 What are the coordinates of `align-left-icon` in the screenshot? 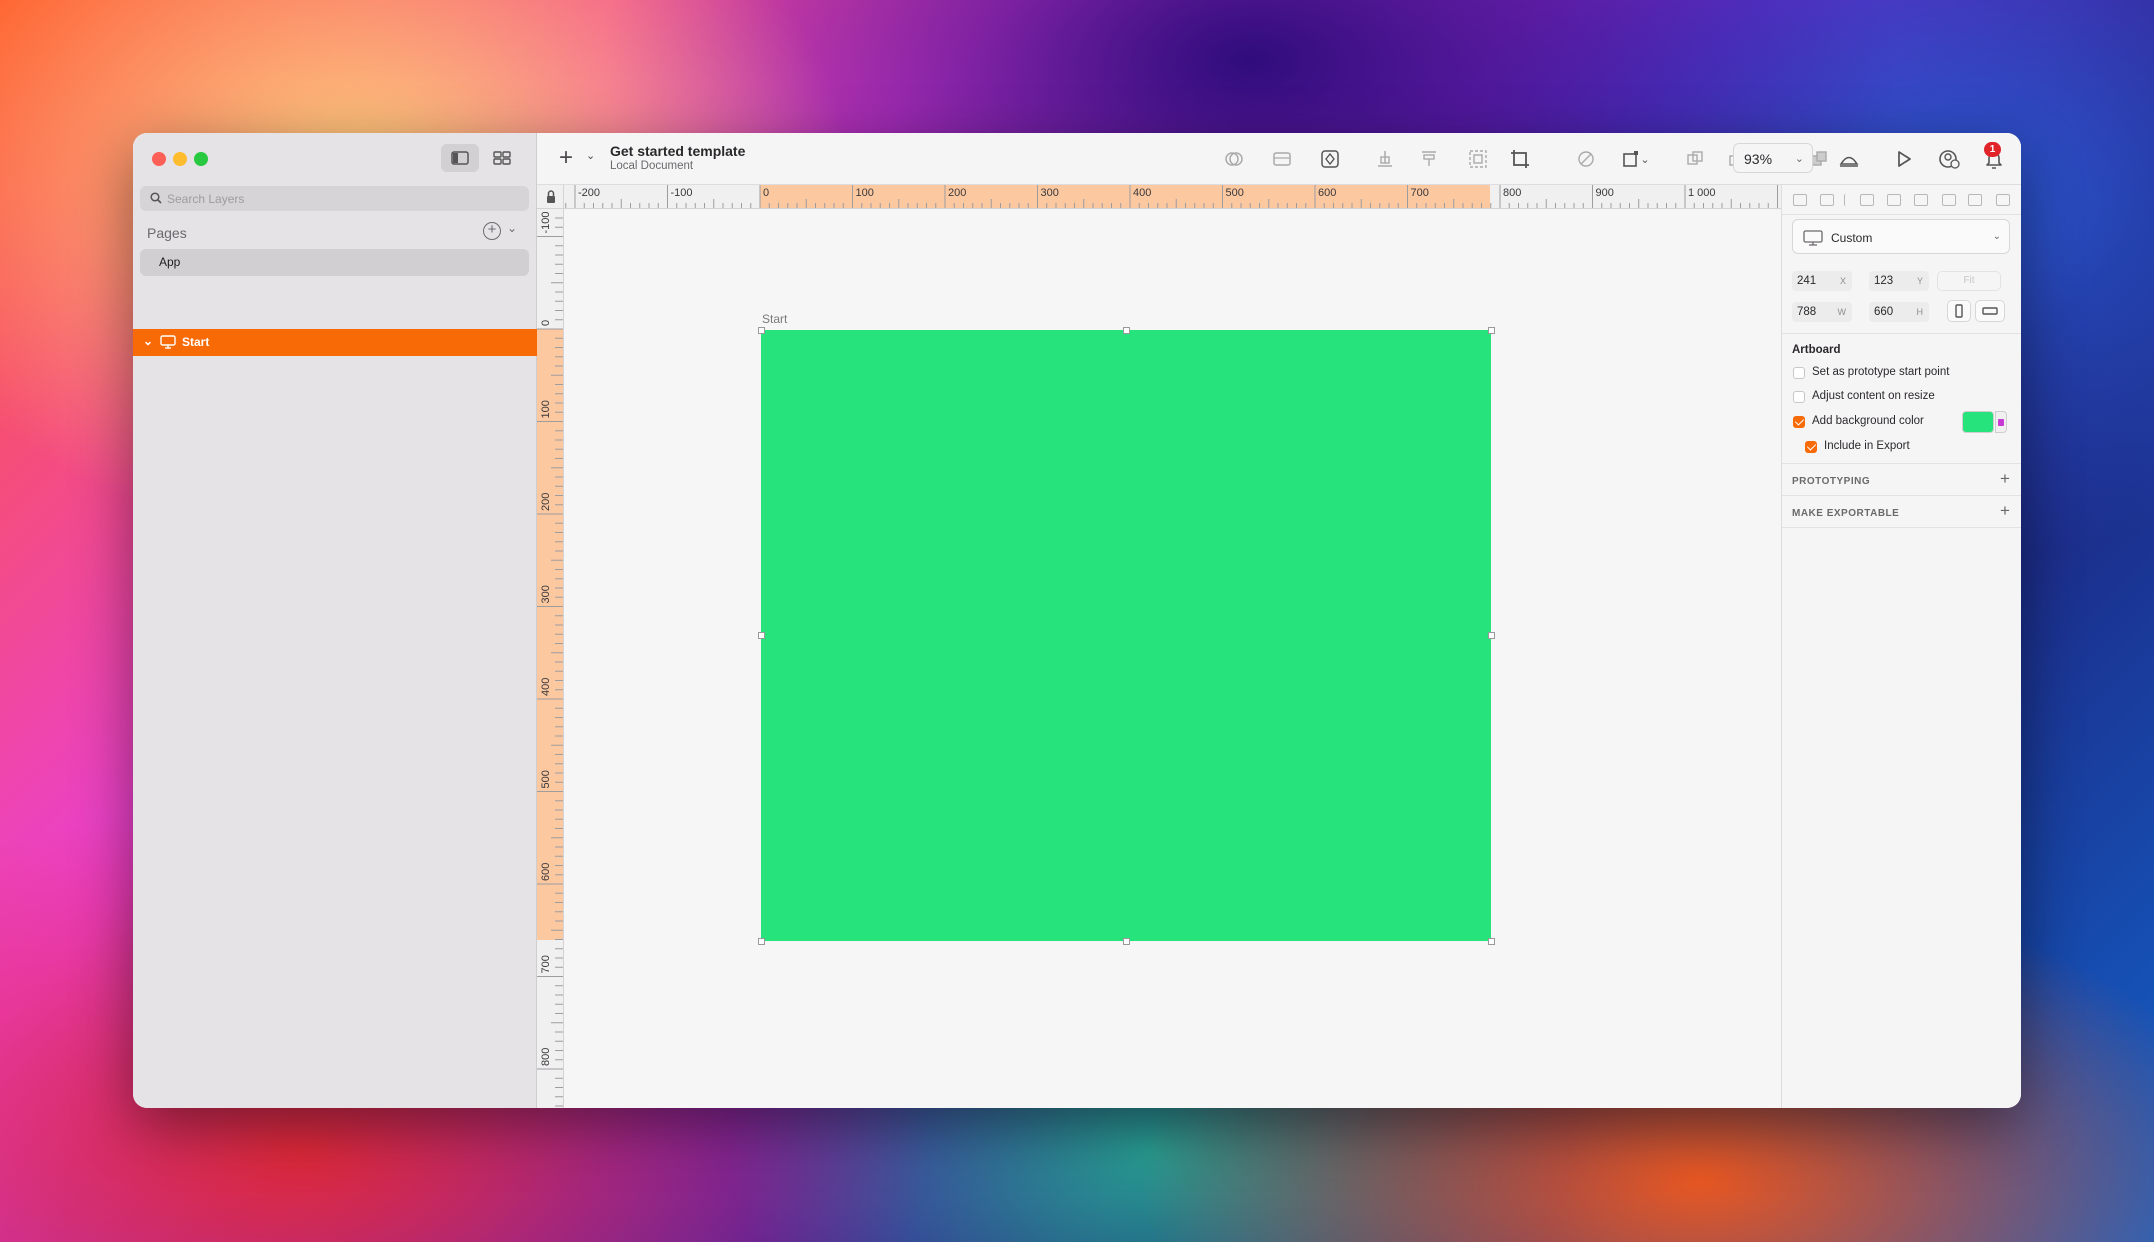 It's located at (1867, 200).